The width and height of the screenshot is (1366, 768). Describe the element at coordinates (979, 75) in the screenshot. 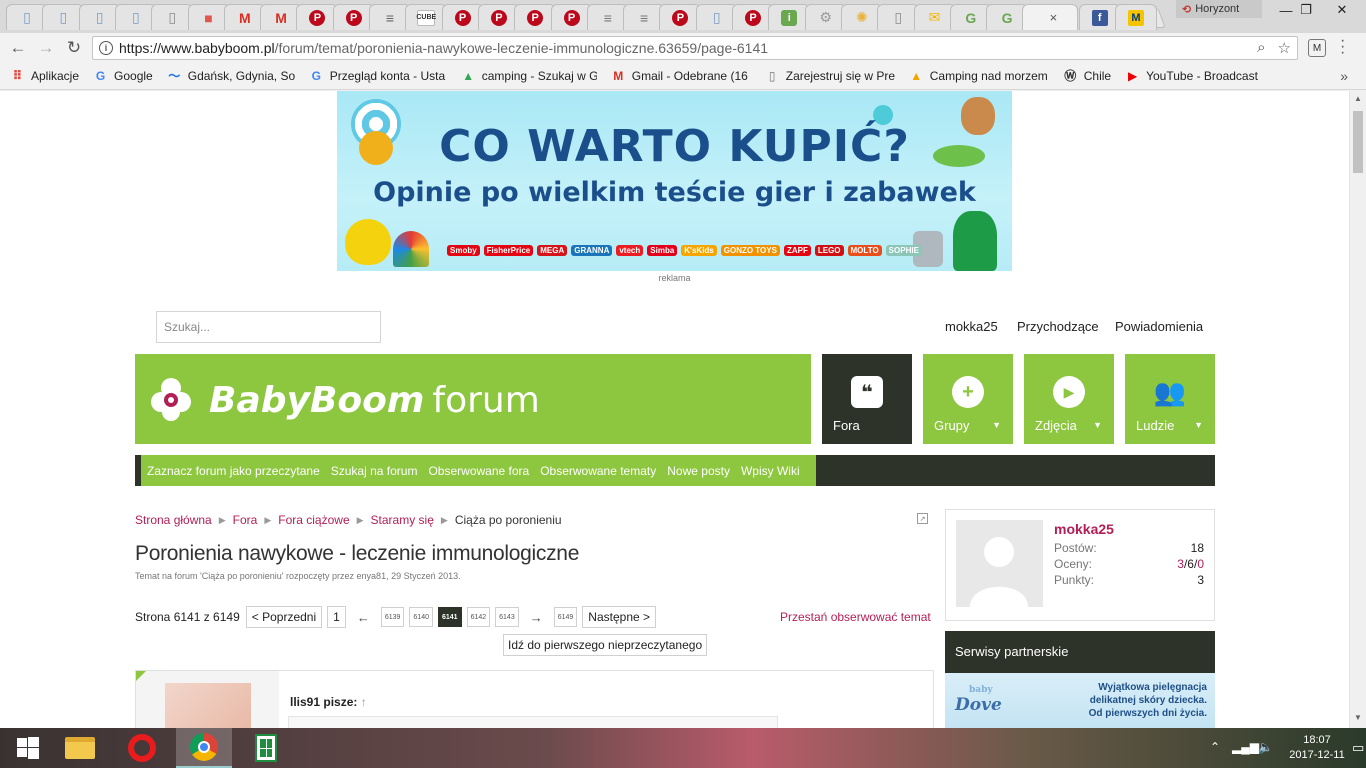

I see `bookmark-item: ▲ Camping nad morzem` at that location.